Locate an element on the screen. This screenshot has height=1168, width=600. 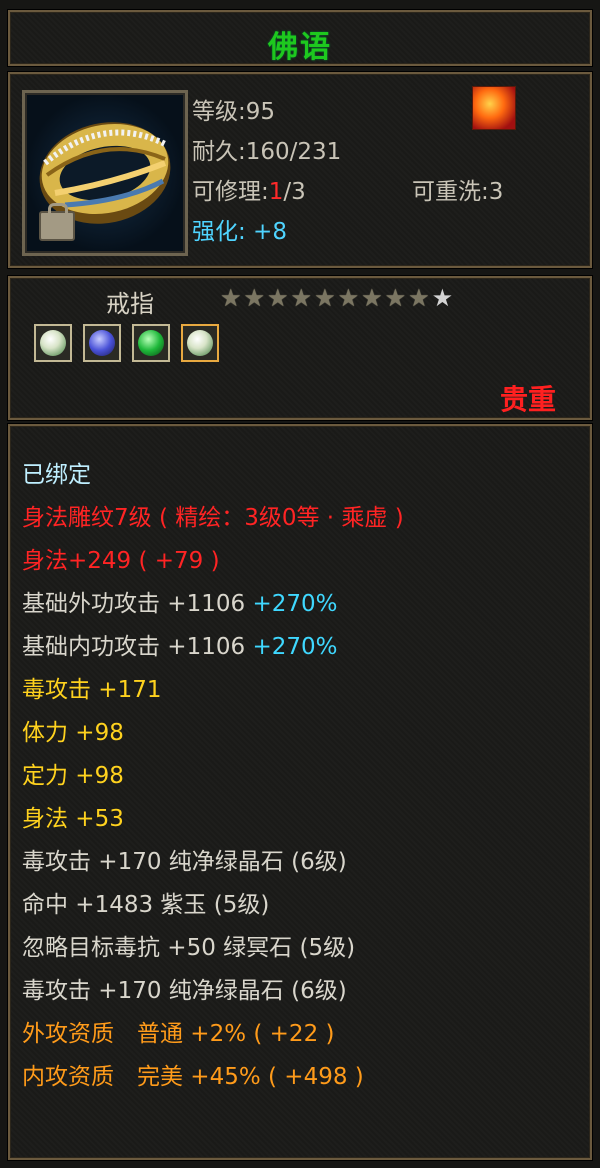
engrave-line: 身法雕纹7级 ( 精绘：3级0等 · 乘虚 ) is located at coordinates (213, 518).